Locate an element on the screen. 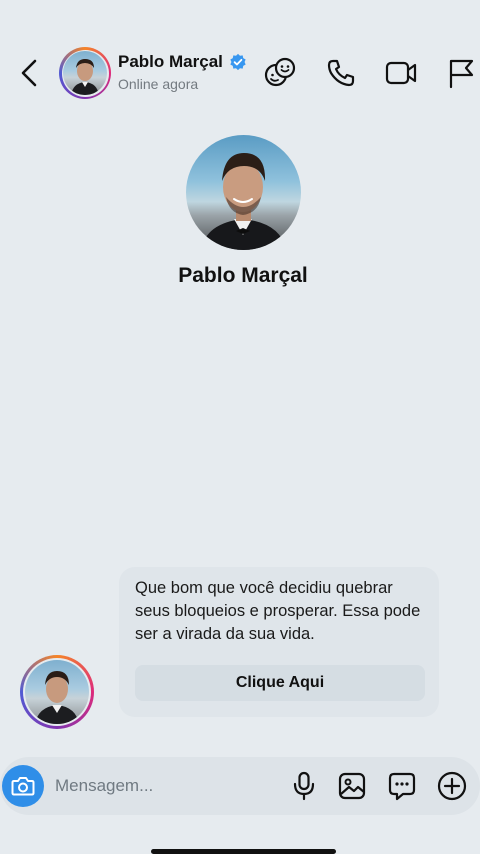  profile-picture is located at coordinates (243, 192).